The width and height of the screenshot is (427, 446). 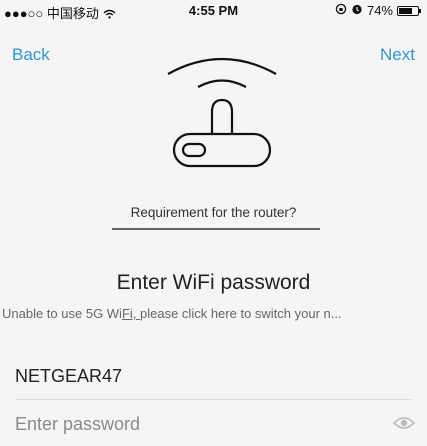 I want to click on status-bar: ●●●○○ 中国移动 4:55 PM 74%, so click(x=213, y=11).